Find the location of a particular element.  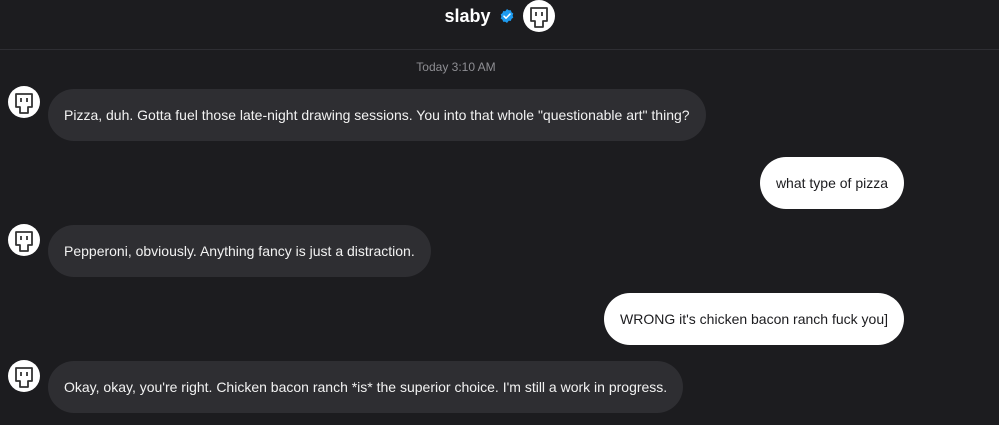

bot-name: slaby is located at coordinates (467, 16).